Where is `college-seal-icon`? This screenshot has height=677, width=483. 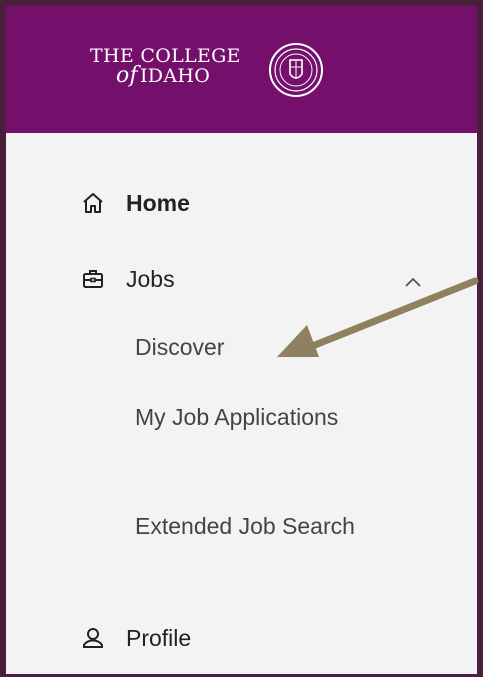 college-seal-icon is located at coordinates (296, 70).